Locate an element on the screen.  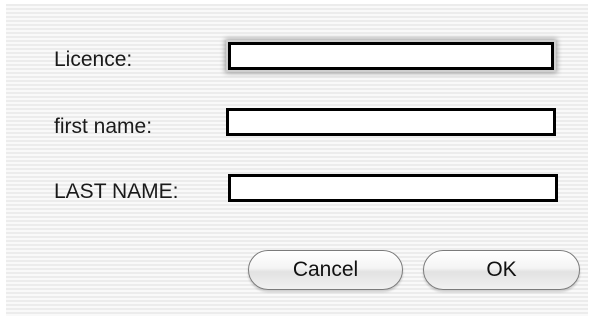
licence-label: Licence: is located at coordinates (93, 59).